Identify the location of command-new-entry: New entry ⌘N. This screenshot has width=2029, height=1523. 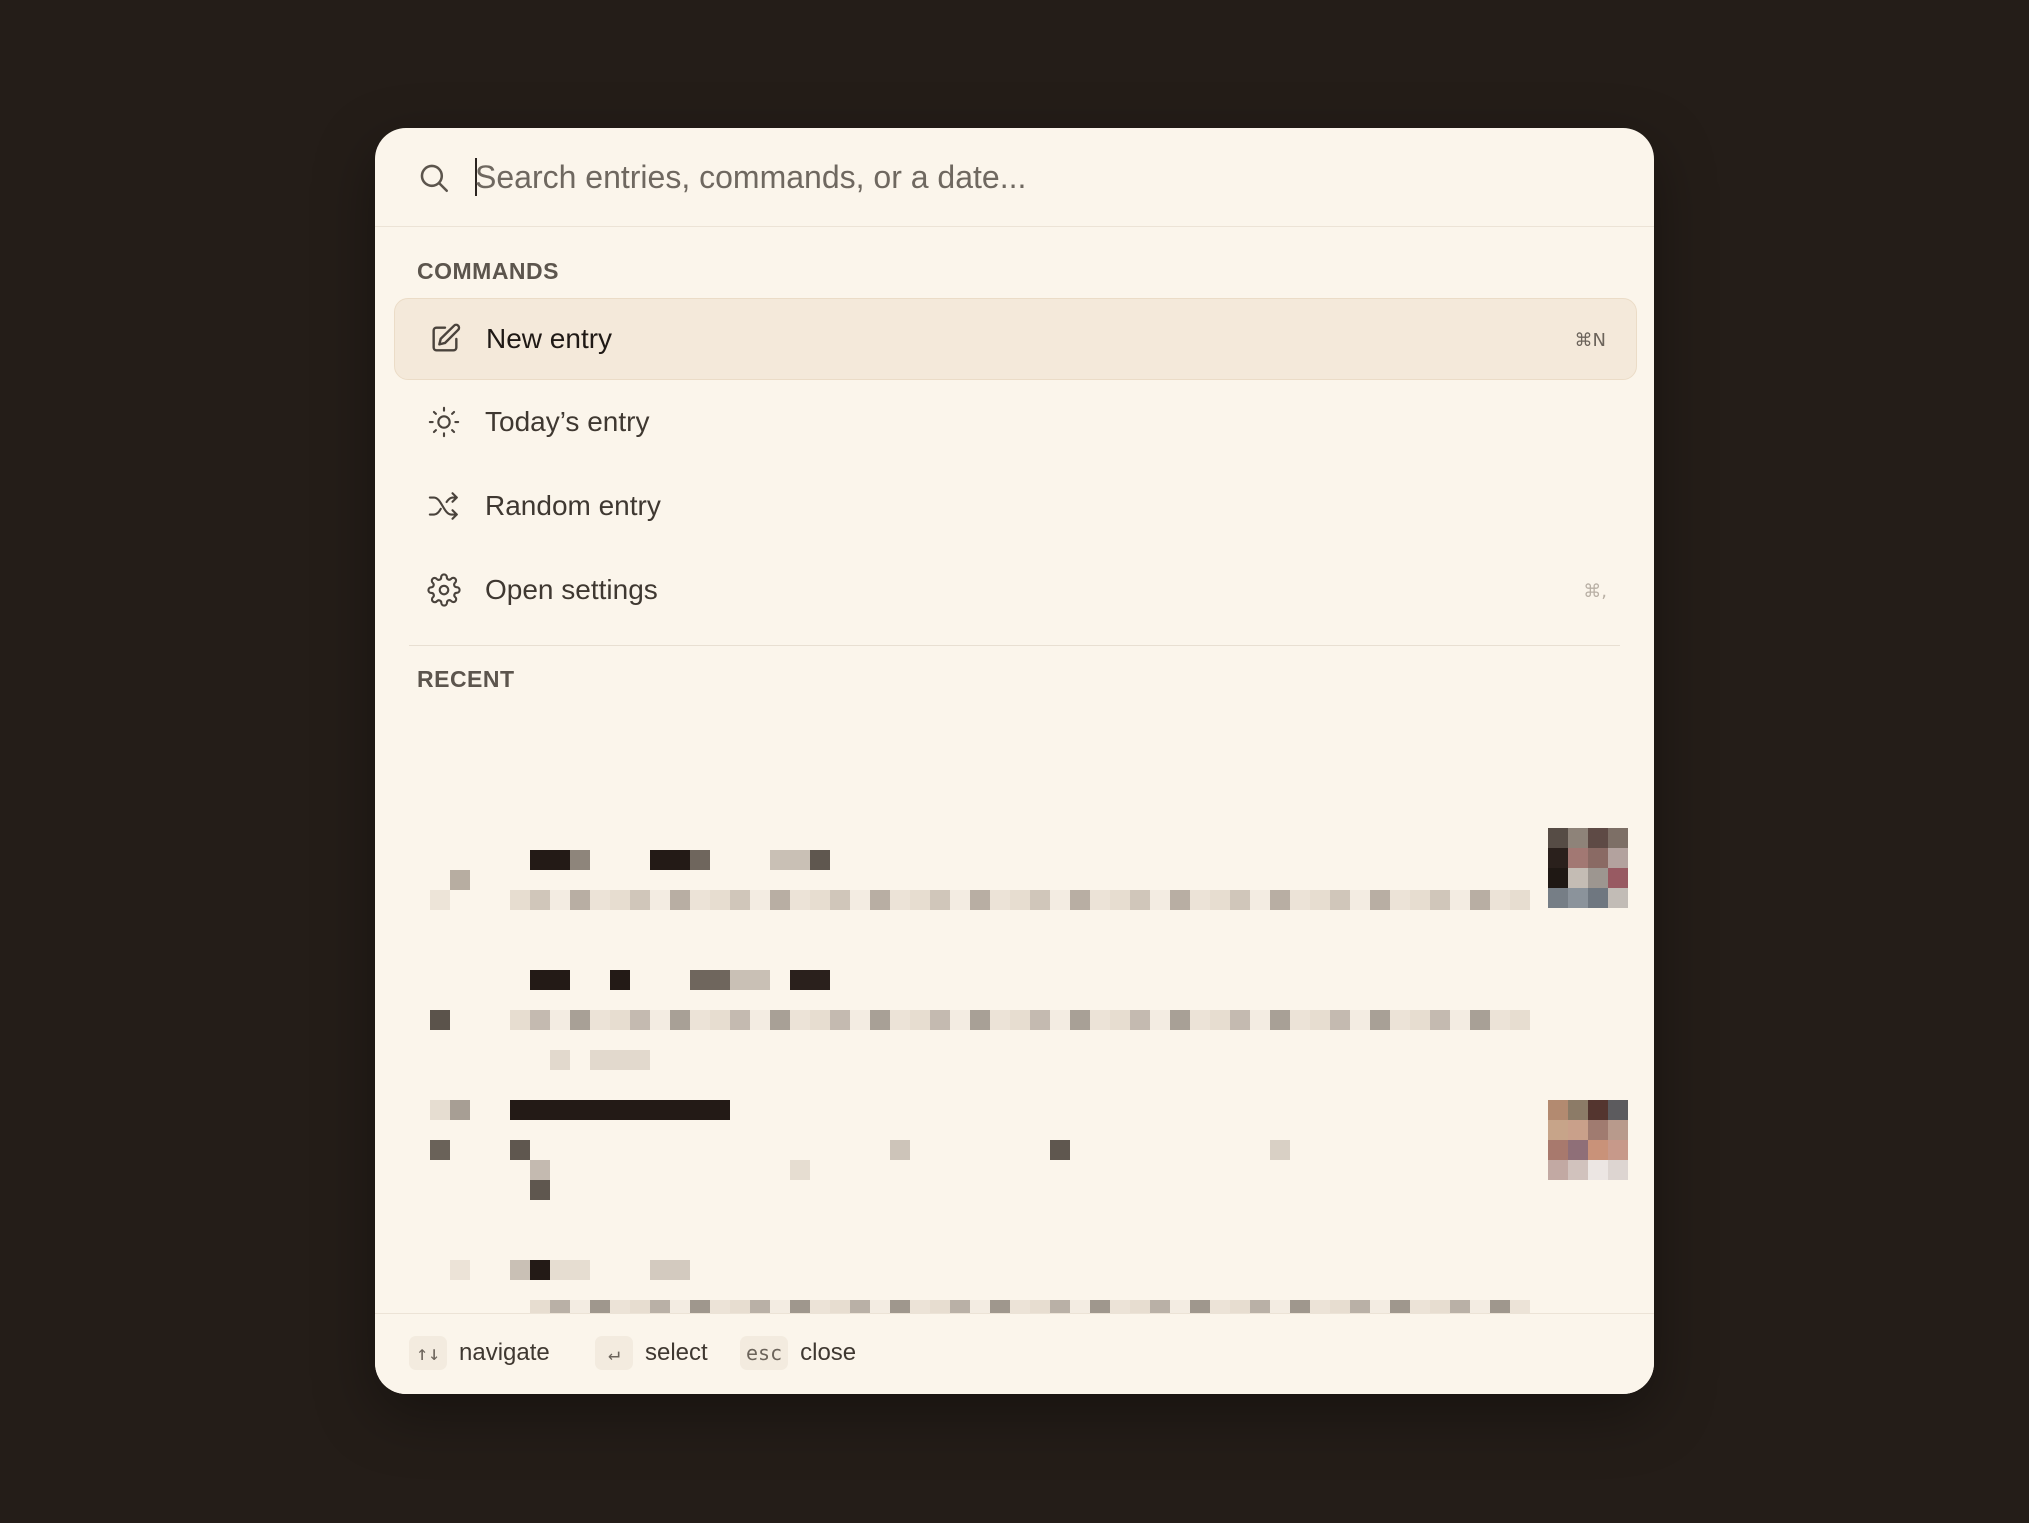
(1015, 339).